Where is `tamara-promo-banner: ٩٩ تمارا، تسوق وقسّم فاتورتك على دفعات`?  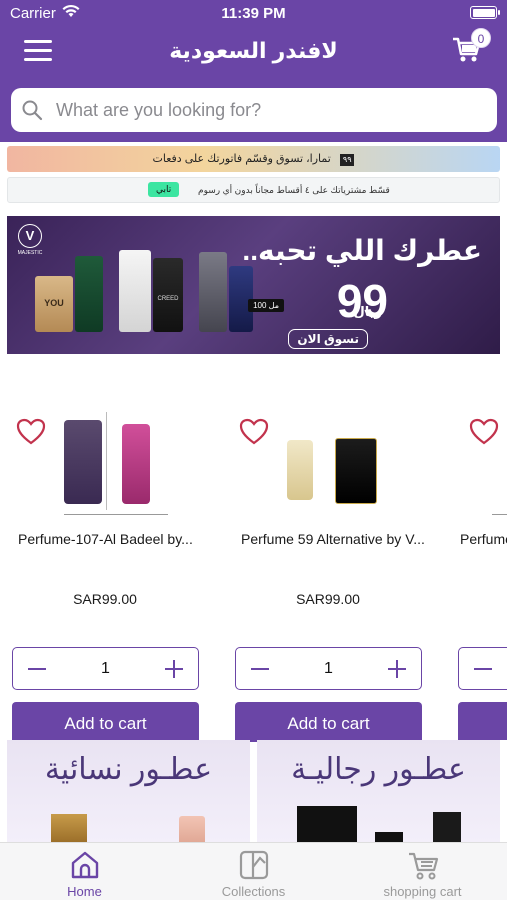 tamara-promo-banner: ٩٩ تمارا، تسوق وقسّم فاتورتك على دفعات is located at coordinates (253, 159).